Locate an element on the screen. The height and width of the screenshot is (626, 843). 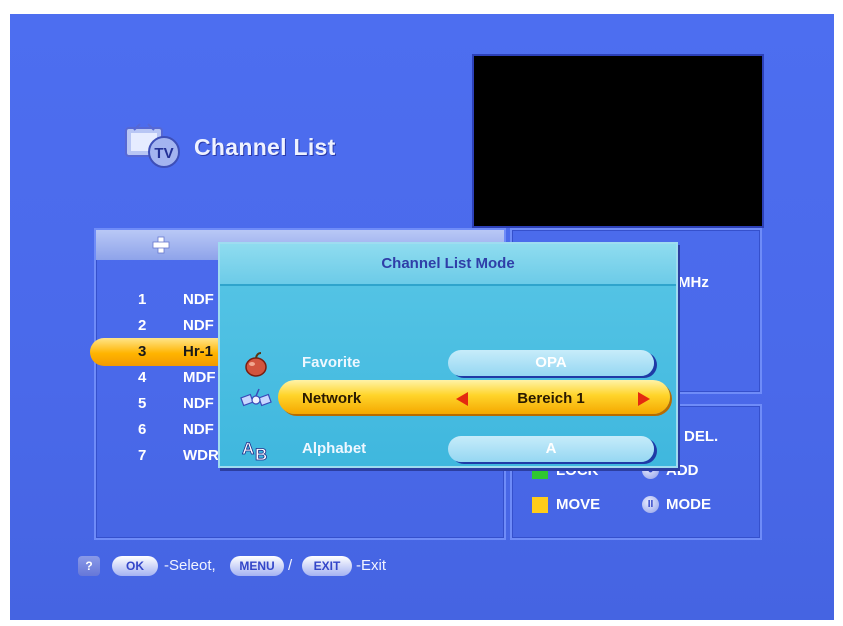
arrow-right-icon is located at coordinates (644, 399).